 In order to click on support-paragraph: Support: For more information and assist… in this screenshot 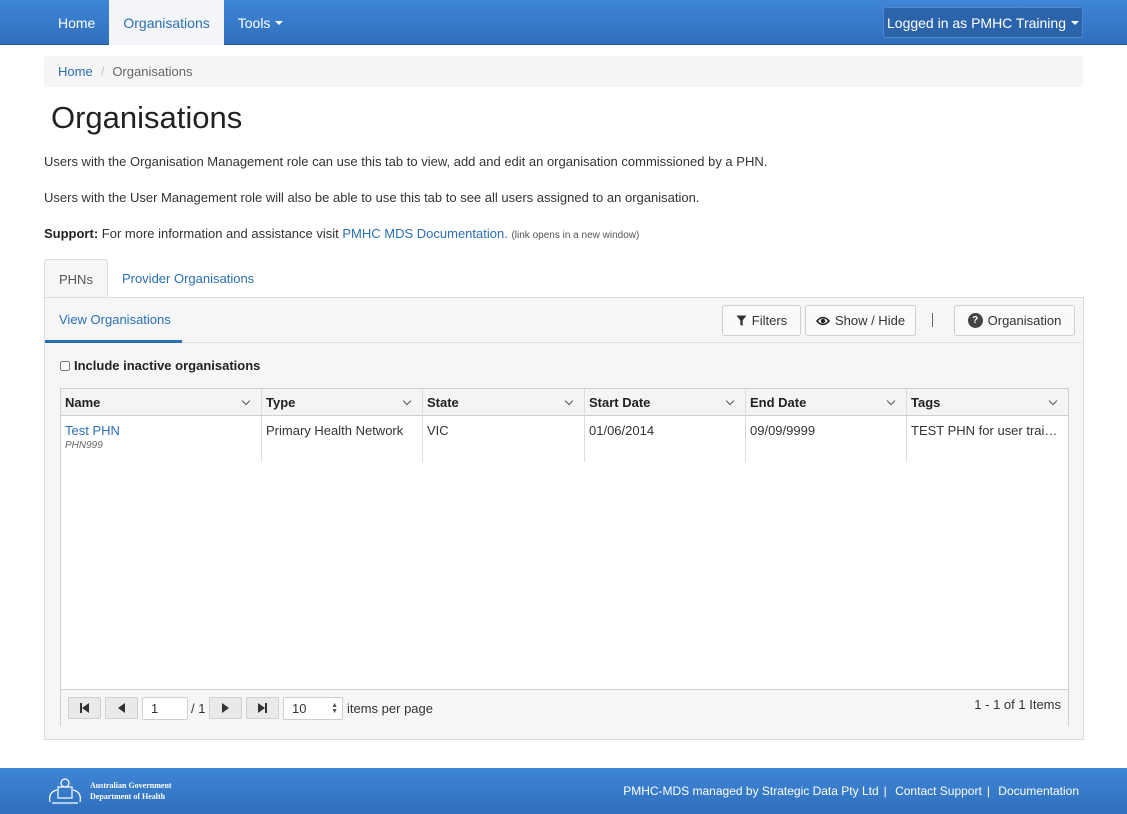, I will do `click(341, 233)`.